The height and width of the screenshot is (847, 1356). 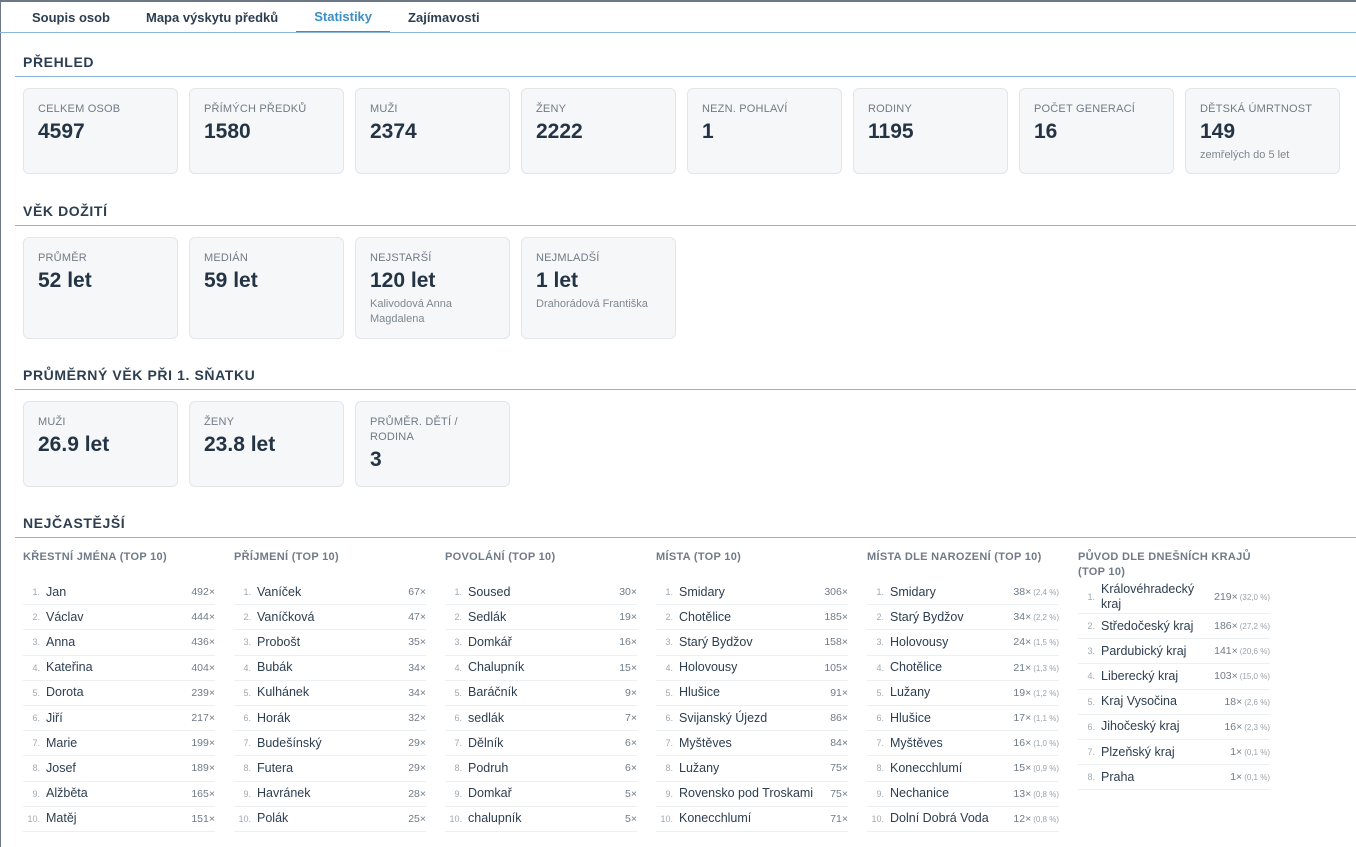 I want to click on list-item-name: Vaníček, so click(x=279, y=591).